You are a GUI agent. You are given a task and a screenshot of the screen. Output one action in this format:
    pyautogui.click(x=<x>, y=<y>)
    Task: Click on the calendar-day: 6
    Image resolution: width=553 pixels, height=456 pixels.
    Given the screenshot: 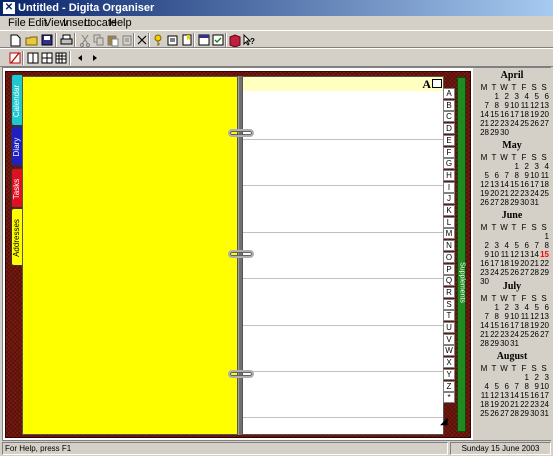 What is the action you would take?
    pyautogui.click(x=504, y=386)
    